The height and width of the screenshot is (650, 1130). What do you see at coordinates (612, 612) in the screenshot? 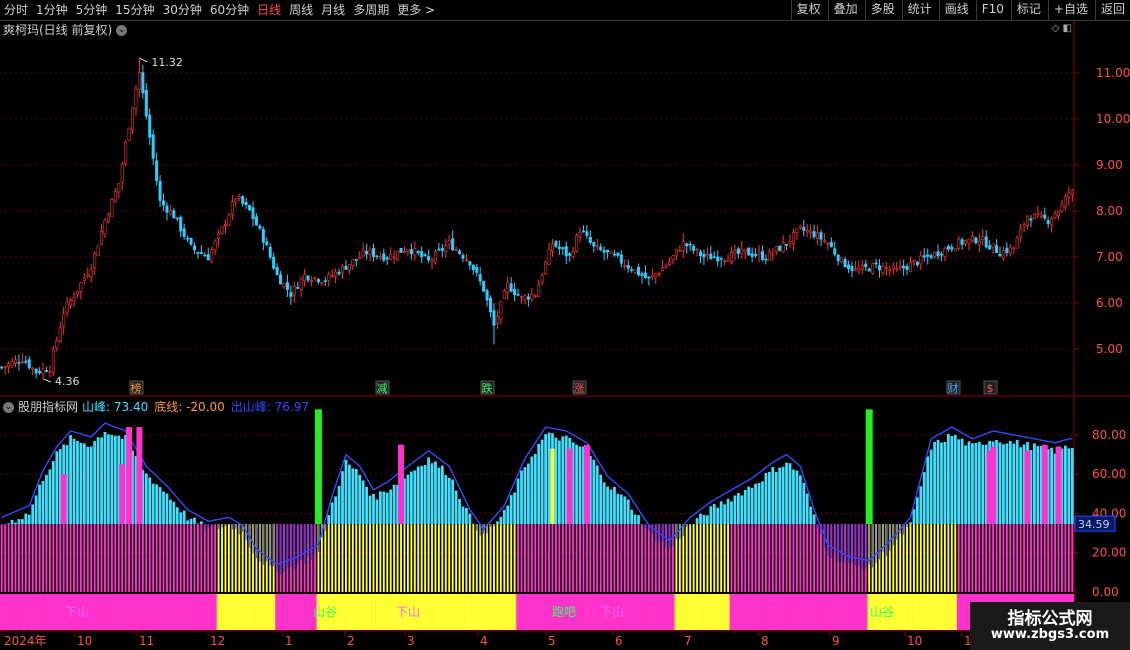
I see `band-label-4: 下山` at bounding box center [612, 612].